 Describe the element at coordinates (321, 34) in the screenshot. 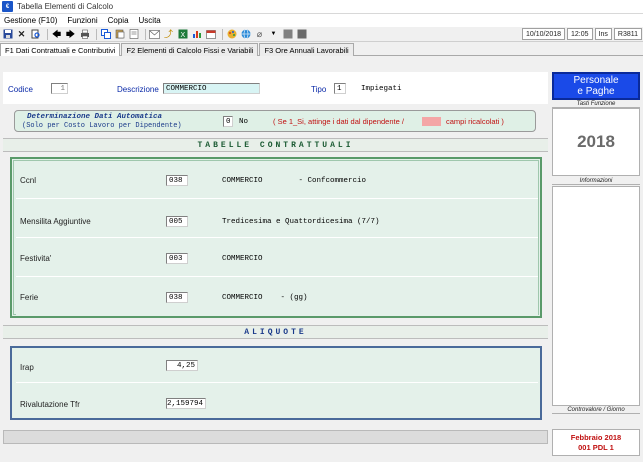

I see `toolbar: ✕ 🡄 🡆 ⤴ X ⌀ ▼ 10/10/2018 12:05 Ins R3811` at that location.